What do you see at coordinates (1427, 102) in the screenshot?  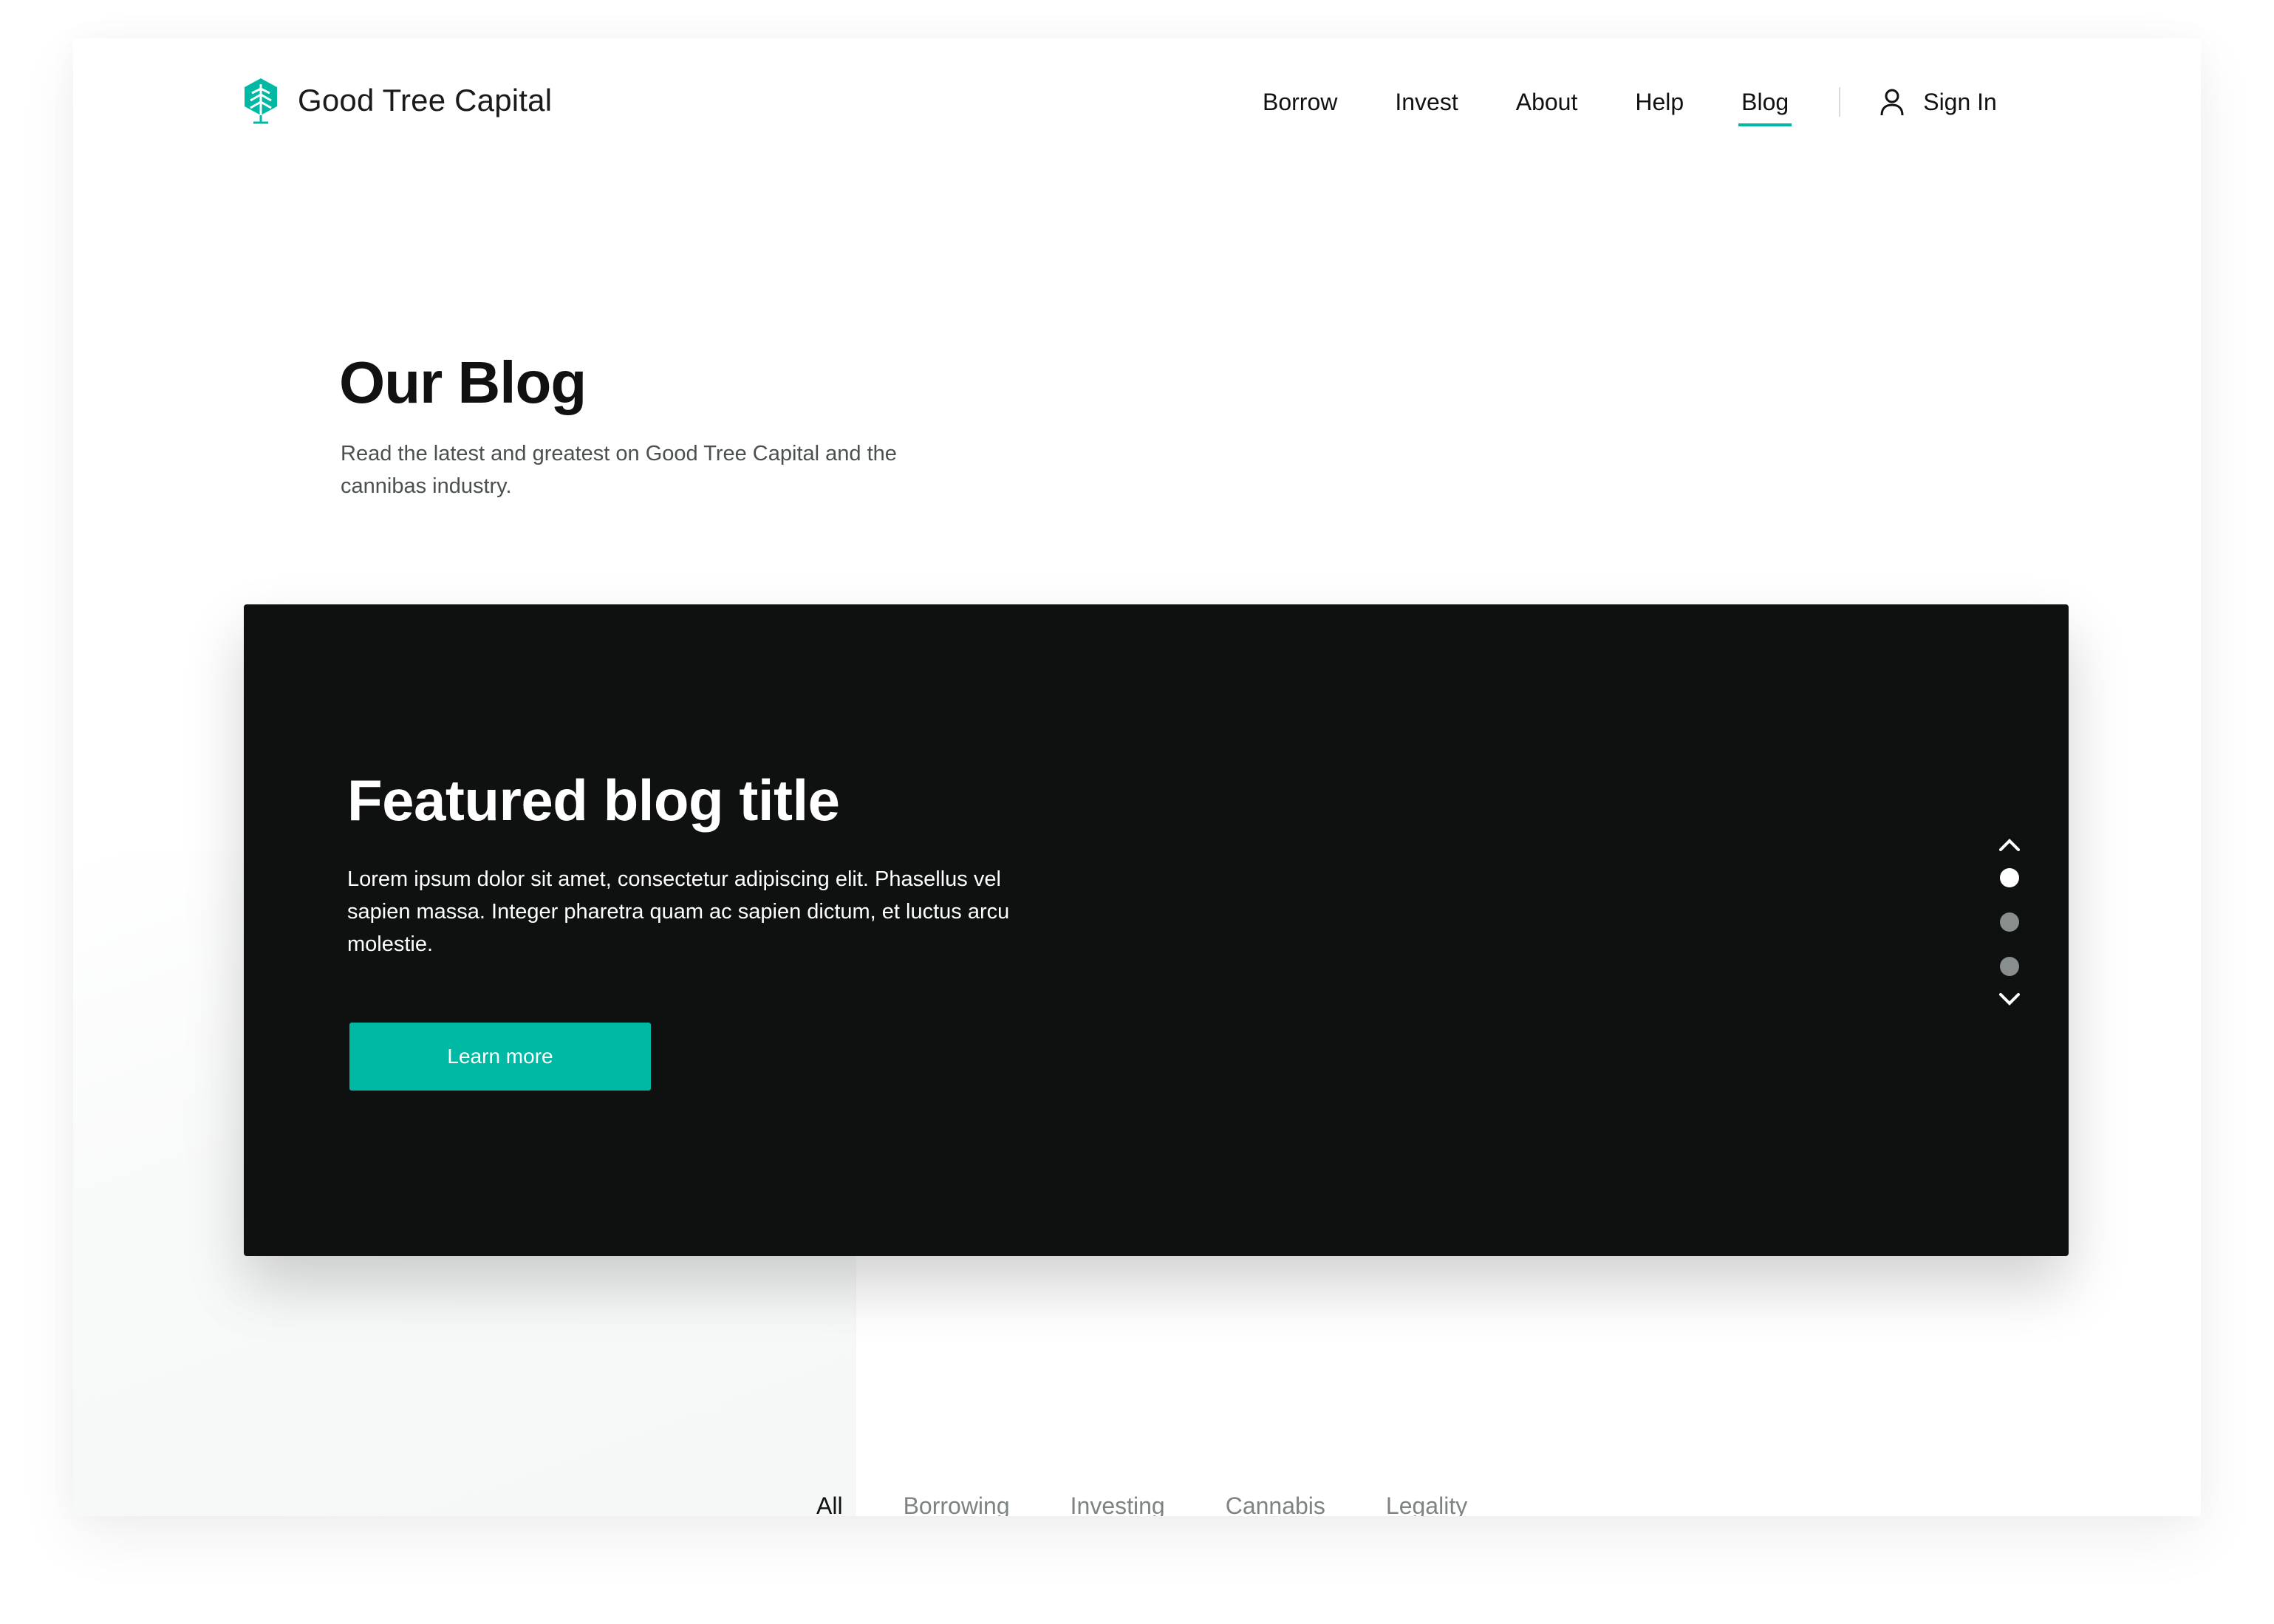 I see `nav-item-invest: Invest` at bounding box center [1427, 102].